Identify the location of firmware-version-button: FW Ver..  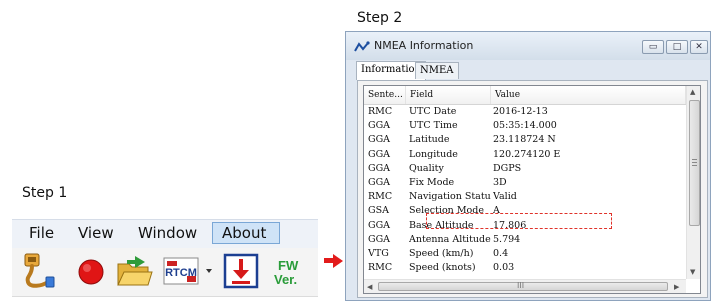
(291, 271).